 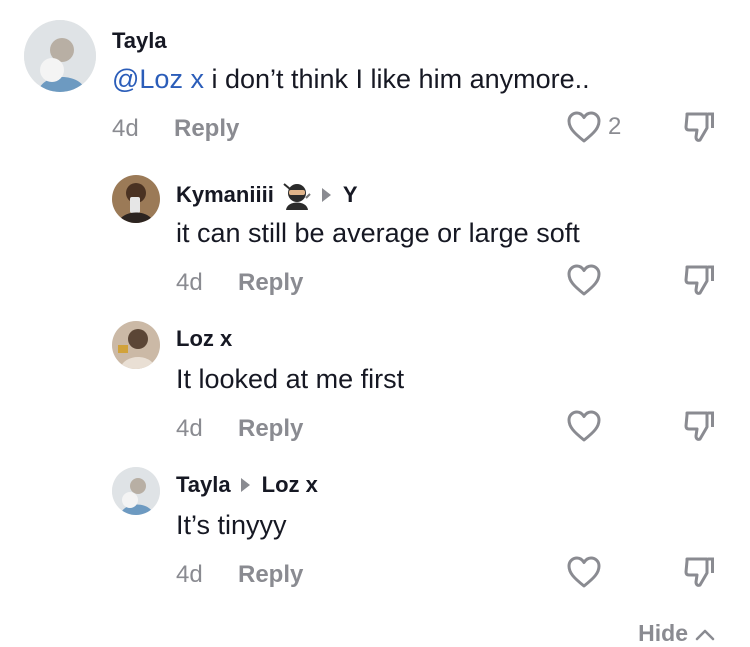 I want to click on hide-replies-button: Hide, so click(x=677, y=633).